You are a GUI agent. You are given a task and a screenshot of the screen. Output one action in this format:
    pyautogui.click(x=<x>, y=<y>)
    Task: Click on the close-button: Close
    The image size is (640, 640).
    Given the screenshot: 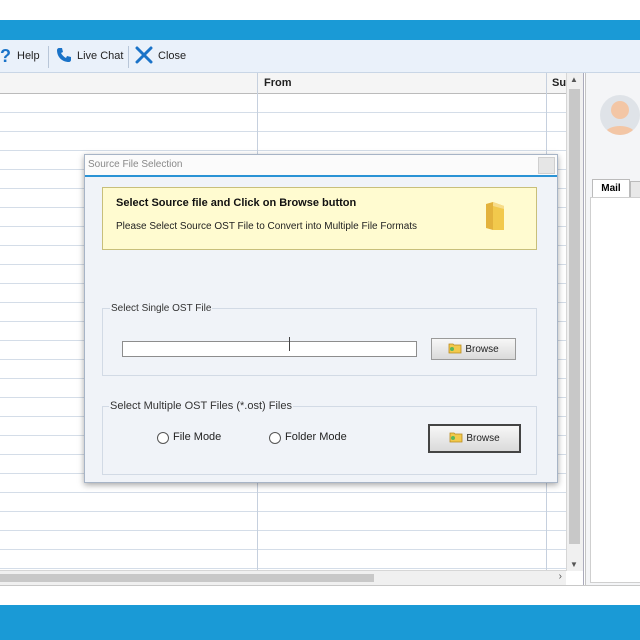 What is the action you would take?
    pyautogui.click(x=160, y=56)
    